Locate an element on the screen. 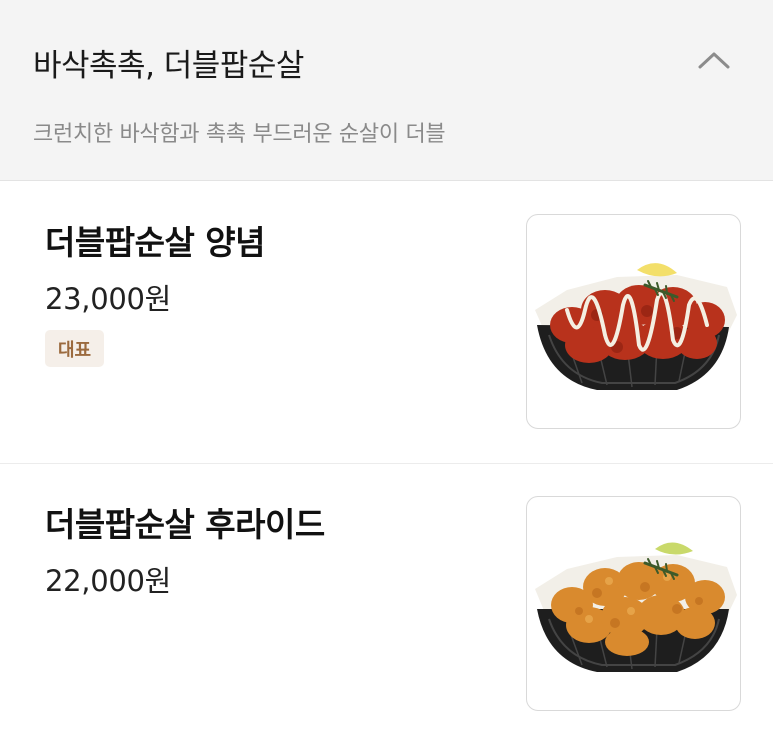  menu-item-price: 22,000원 is located at coordinates (108, 581).